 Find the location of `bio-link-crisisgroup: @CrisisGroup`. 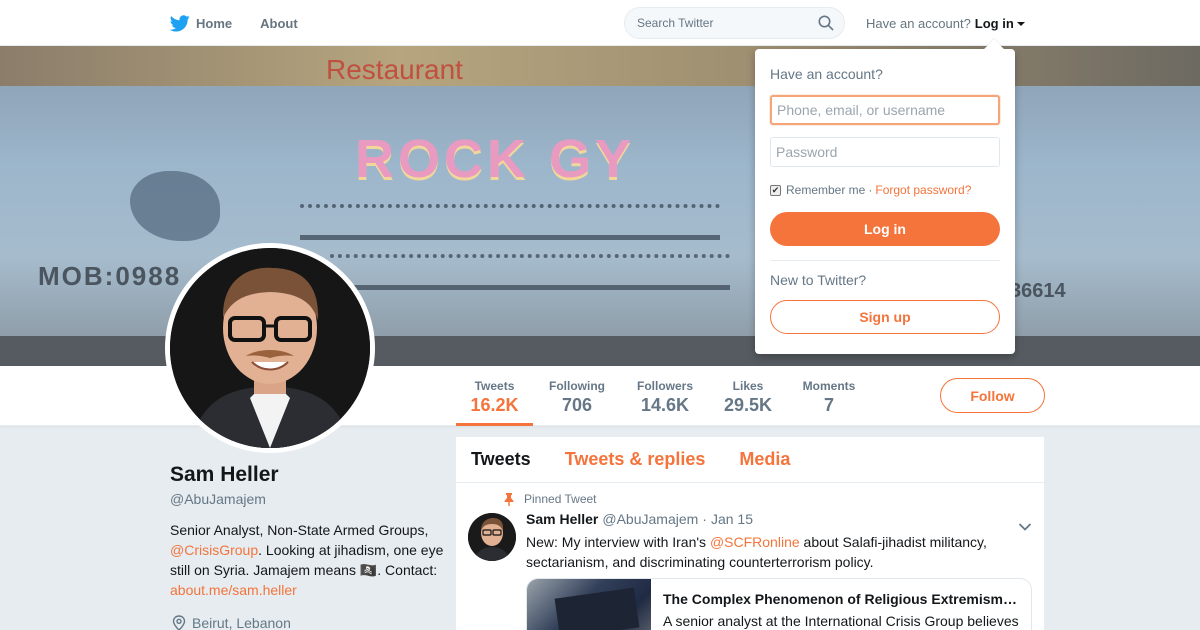

bio-link-crisisgroup: @CrisisGroup is located at coordinates (214, 550).